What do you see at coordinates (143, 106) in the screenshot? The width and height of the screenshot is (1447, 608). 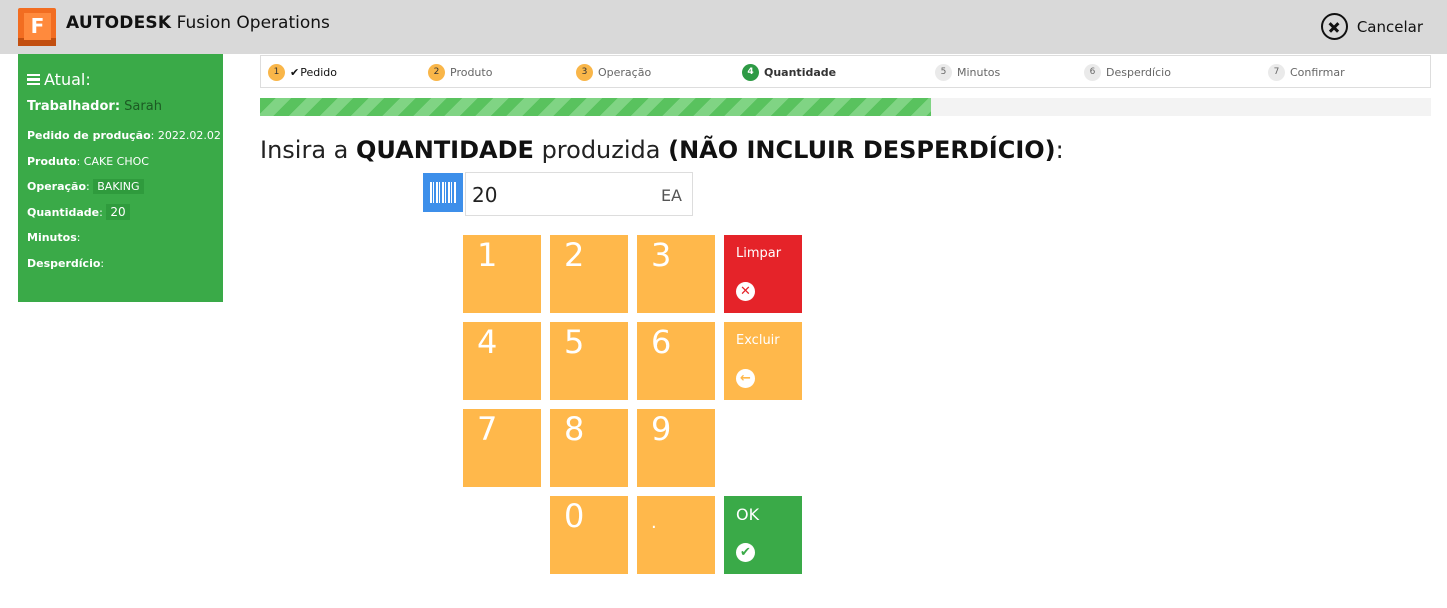 I see `worker-value: Sarah` at bounding box center [143, 106].